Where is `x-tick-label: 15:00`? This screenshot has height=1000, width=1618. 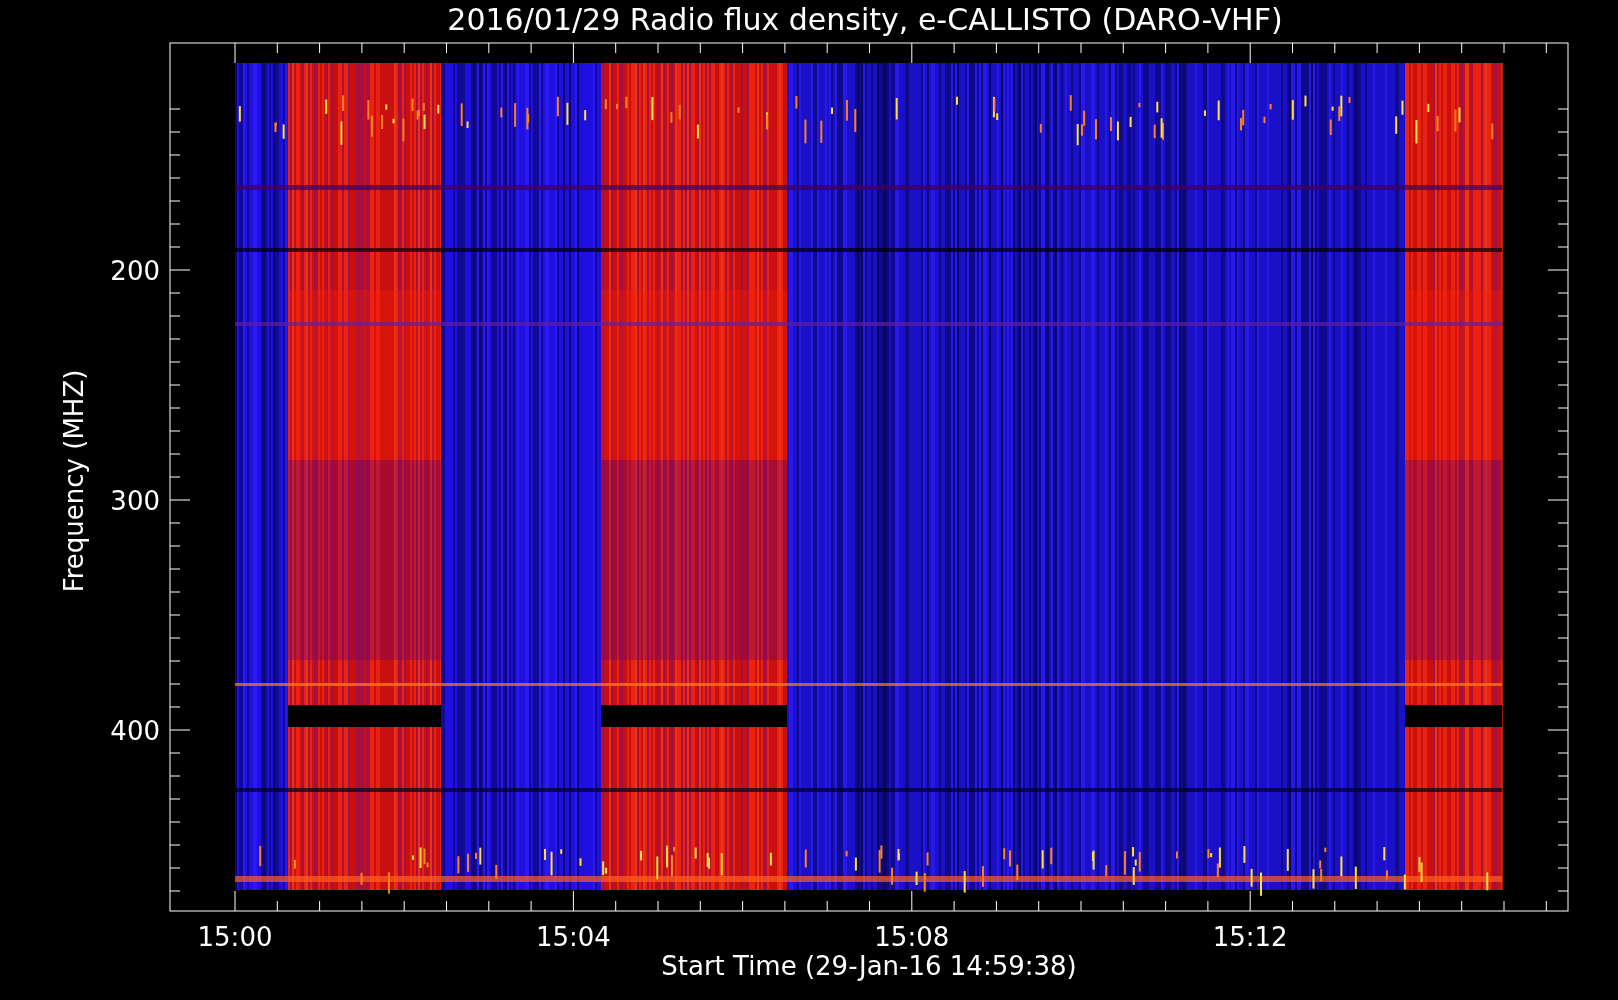
x-tick-label: 15:00 is located at coordinates (235, 937).